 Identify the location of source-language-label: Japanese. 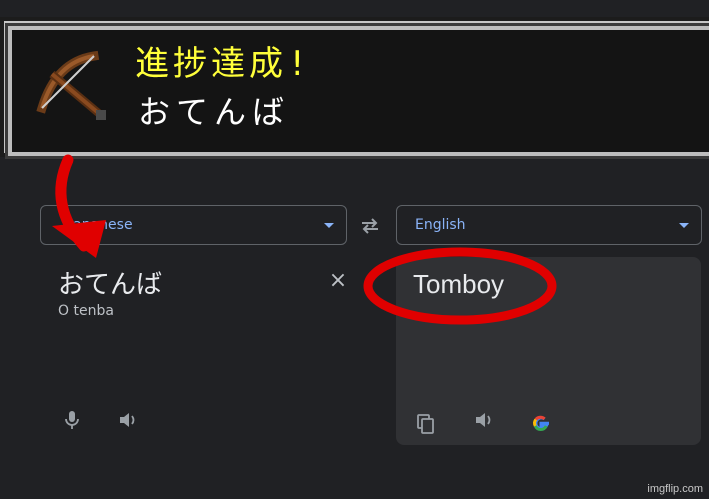
(101, 225).